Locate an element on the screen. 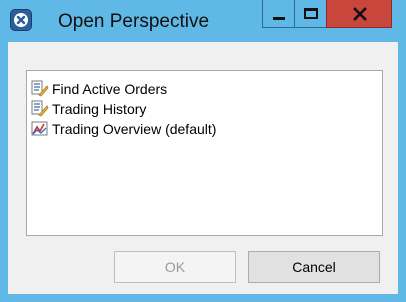 The height and width of the screenshot is (302, 406). list-item-trading-overview: Trading Overview (default) is located at coordinates (196, 129).